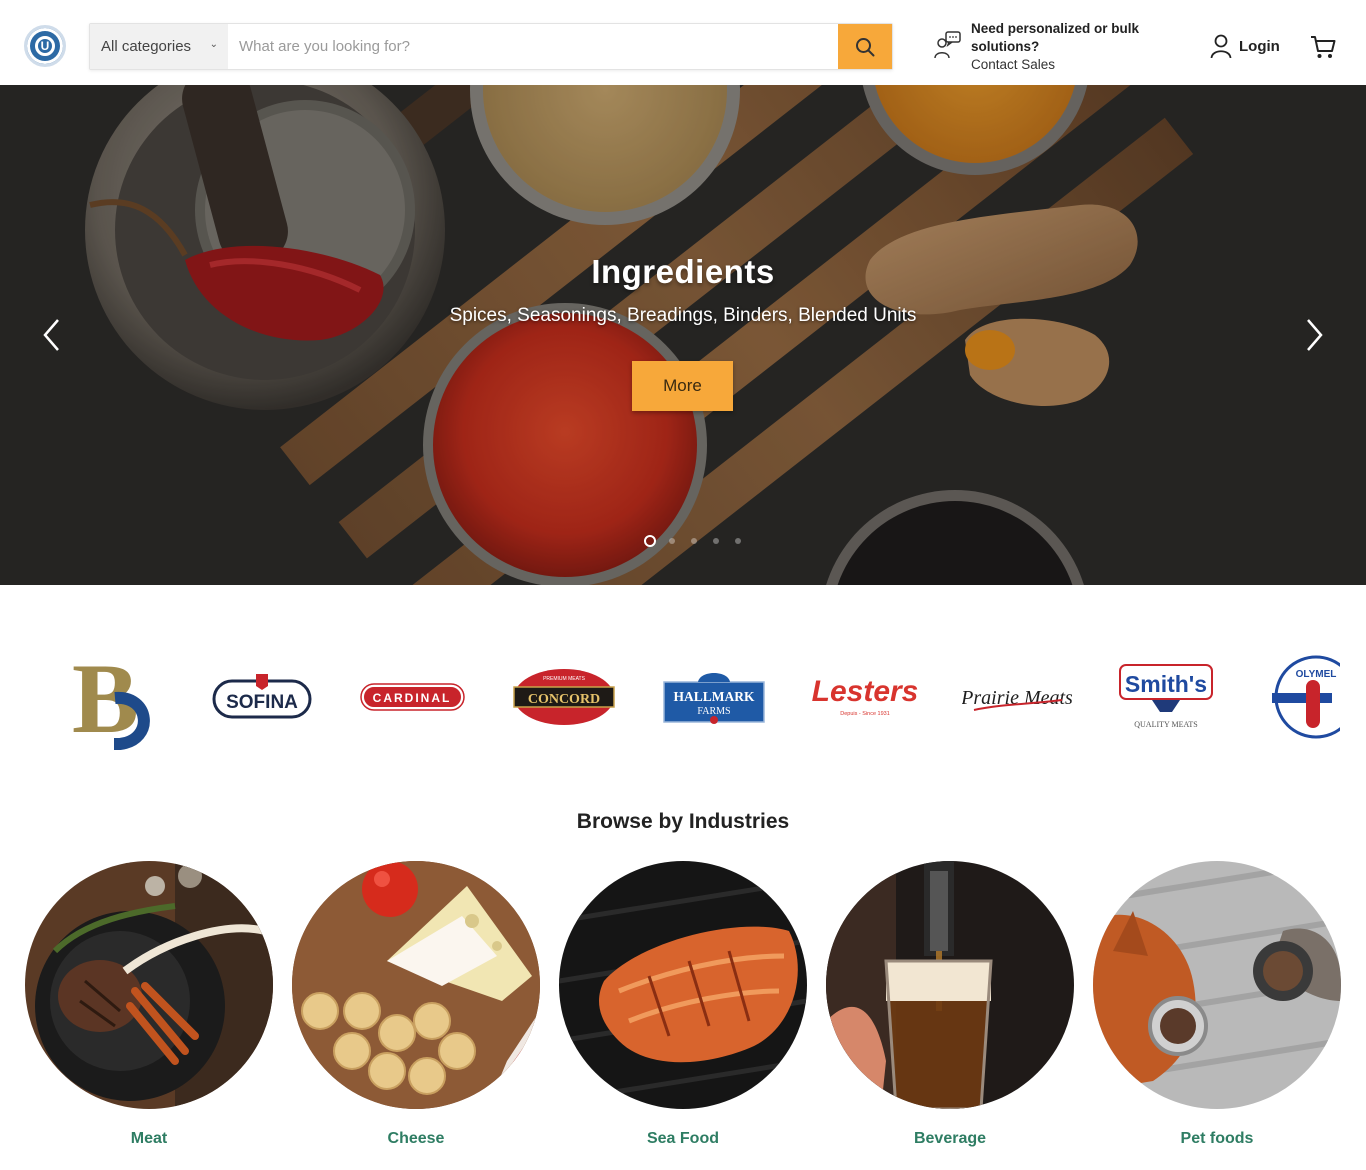  I want to click on svg-text: Depuis - Since 1931, so click(865, 714).